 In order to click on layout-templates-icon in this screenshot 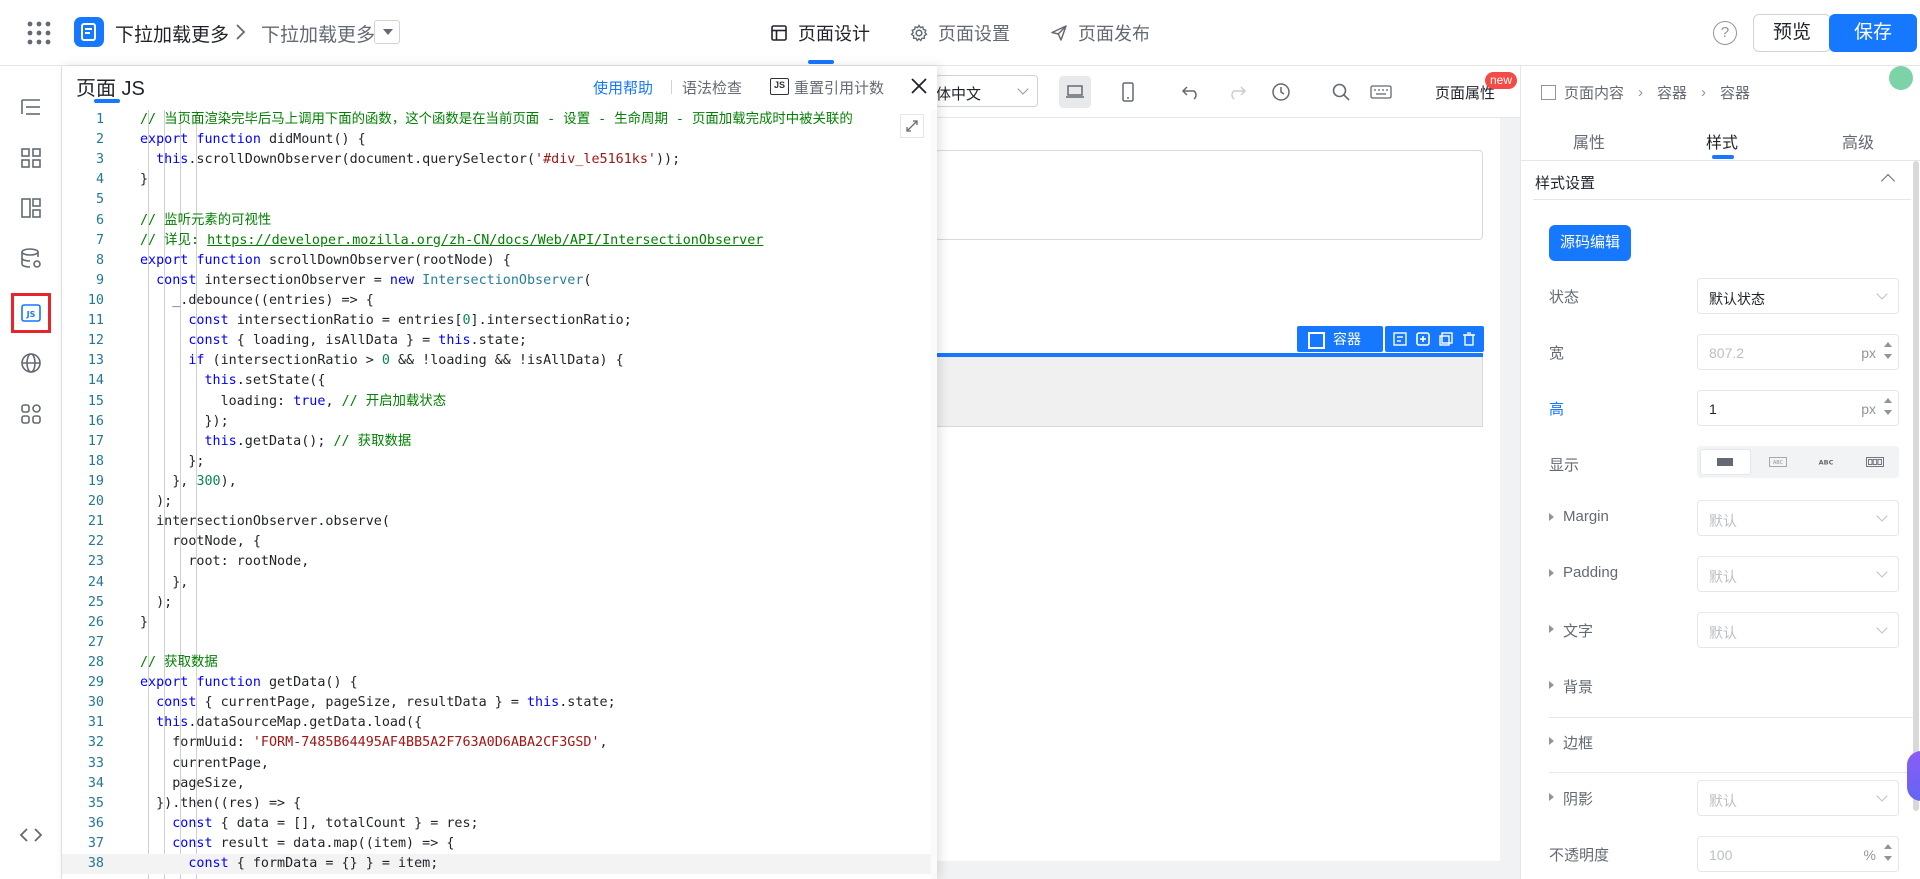, I will do `click(31, 208)`.